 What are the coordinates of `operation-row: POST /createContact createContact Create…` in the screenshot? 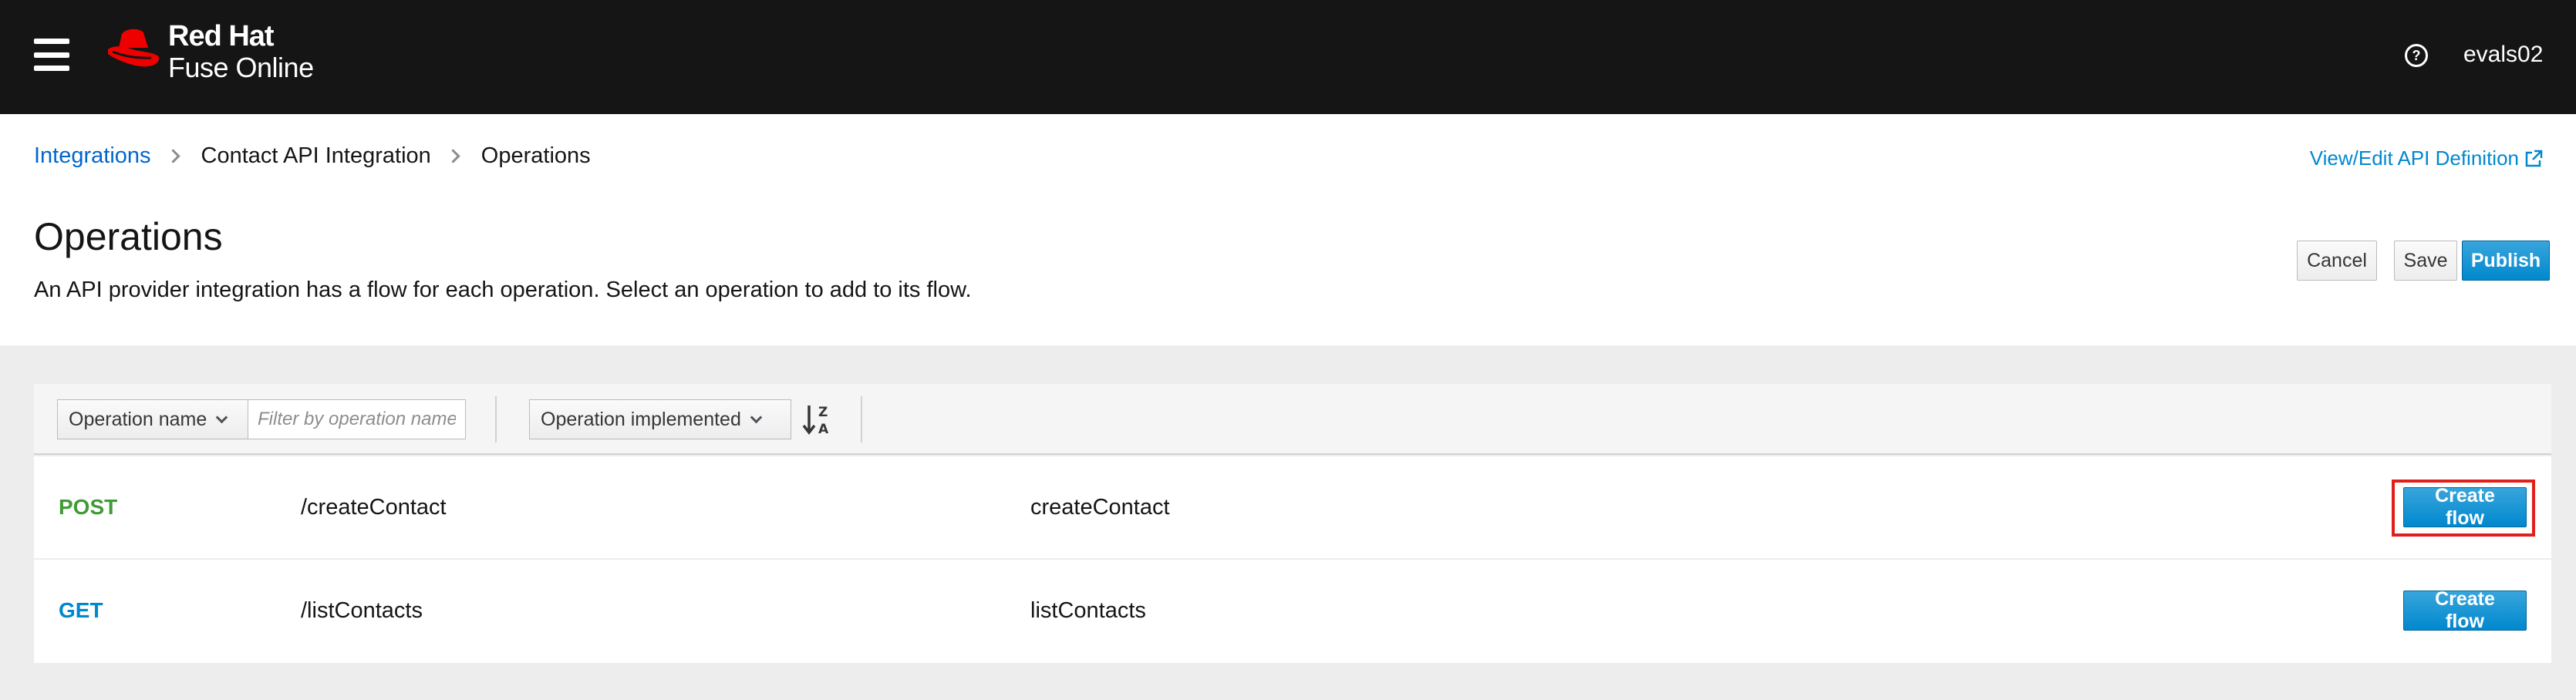 It's located at (1292, 507).